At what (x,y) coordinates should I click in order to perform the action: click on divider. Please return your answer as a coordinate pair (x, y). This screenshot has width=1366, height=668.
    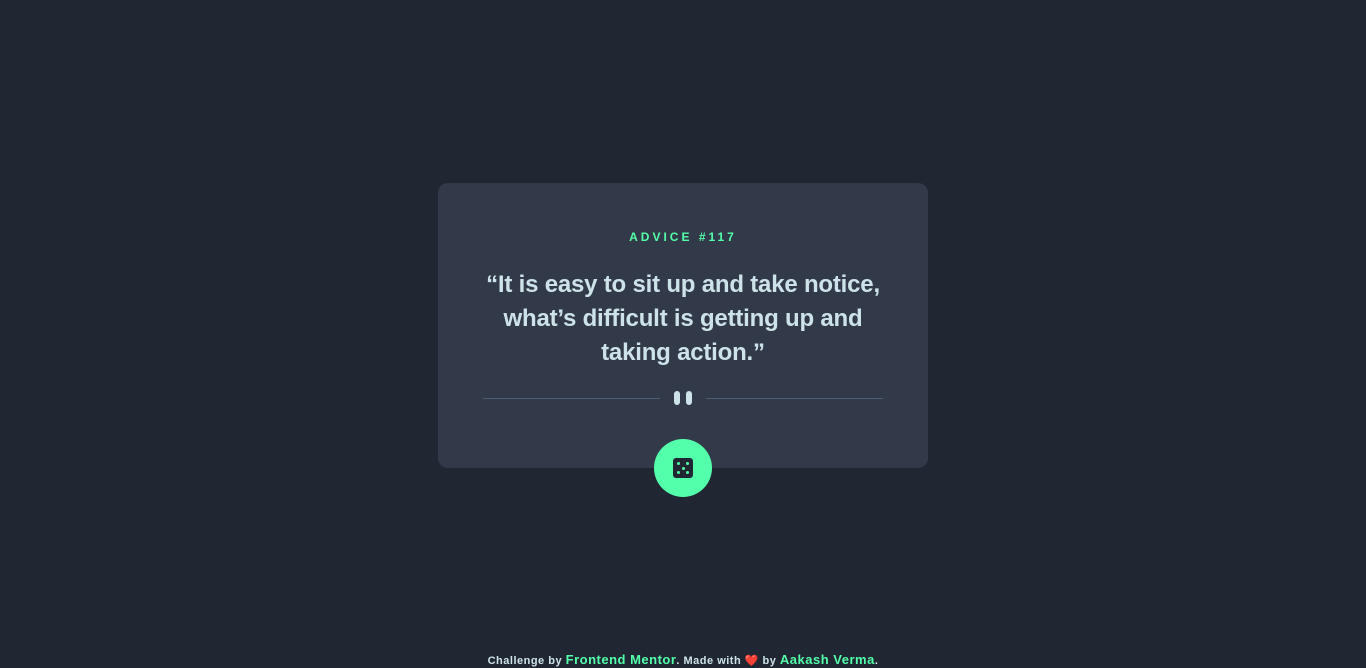
    Looking at the image, I should click on (683, 398).